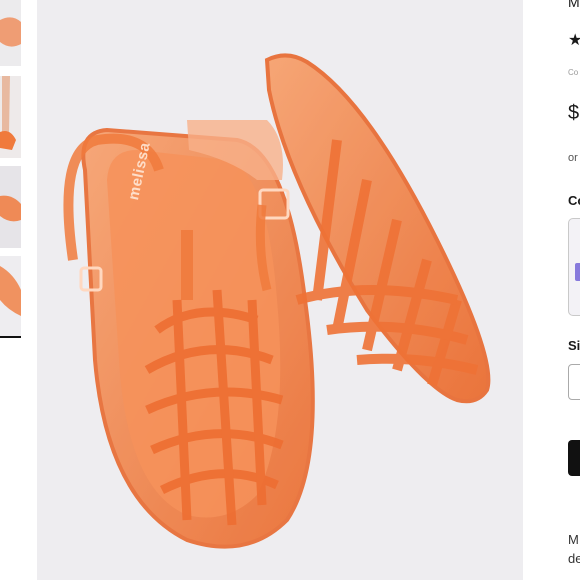 The height and width of the screenshot is (580, 580). What do you see at coordinates (574, 345) in the screenshot?
I see `size-label: Si` at bounding box center [574, 345].